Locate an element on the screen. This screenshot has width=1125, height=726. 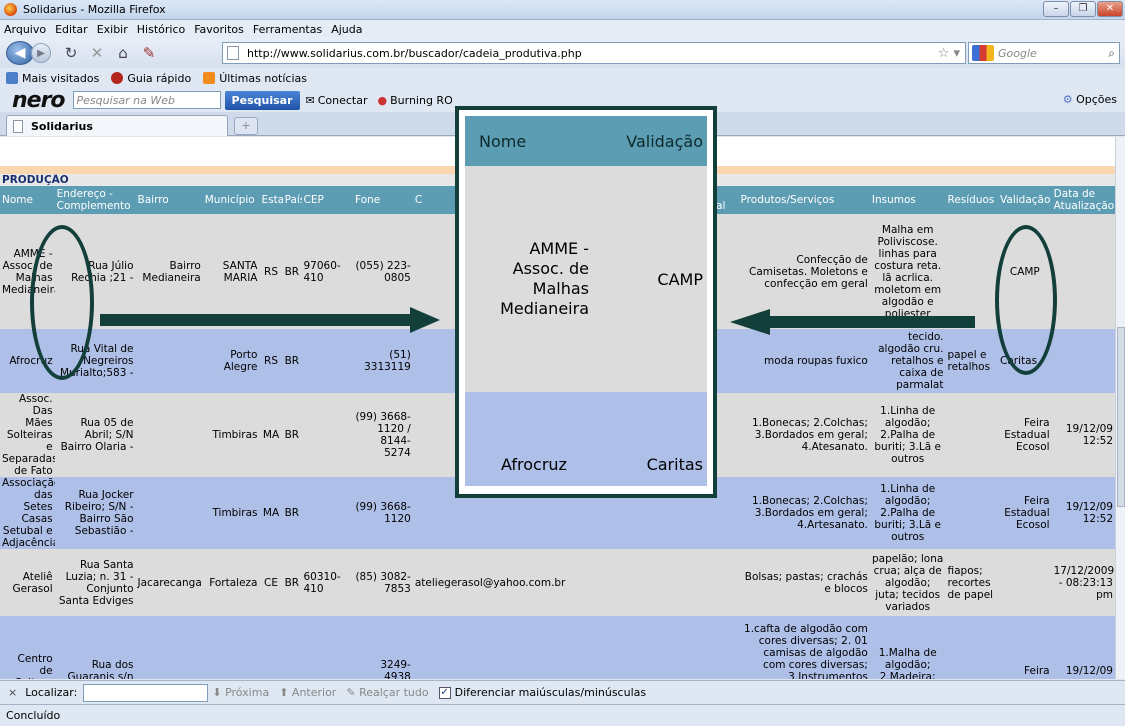
zoom-header-nome: Nome is located at coordinates (503, 141).